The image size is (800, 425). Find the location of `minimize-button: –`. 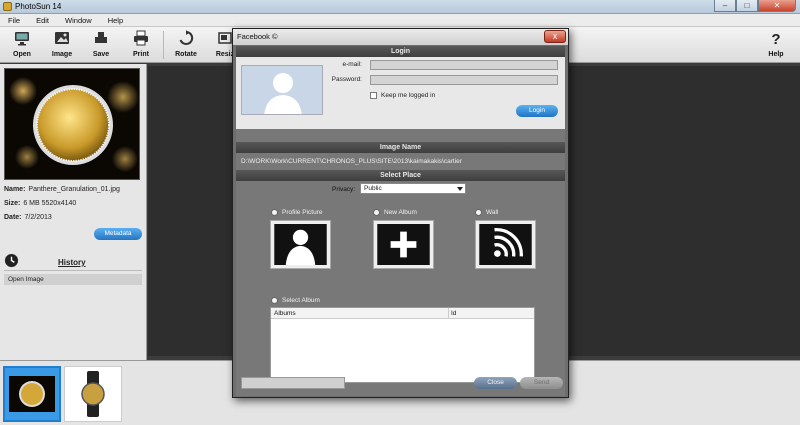

minimize-button: – is located at coordinates (725, 6).